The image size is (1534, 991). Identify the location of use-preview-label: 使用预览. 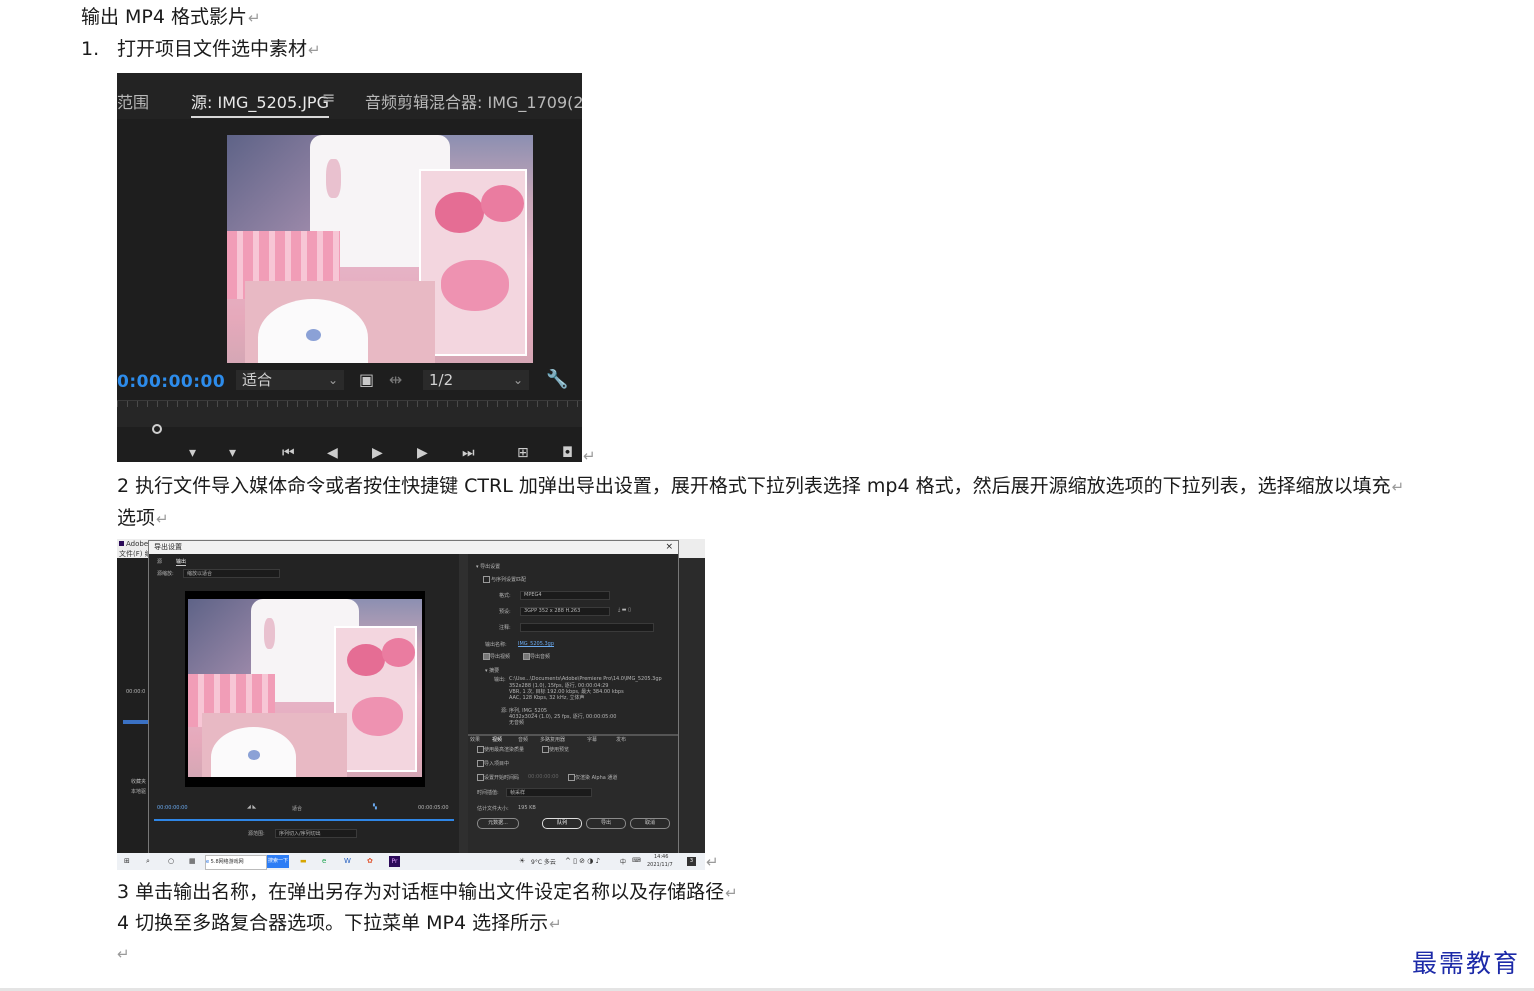
(559, 750).